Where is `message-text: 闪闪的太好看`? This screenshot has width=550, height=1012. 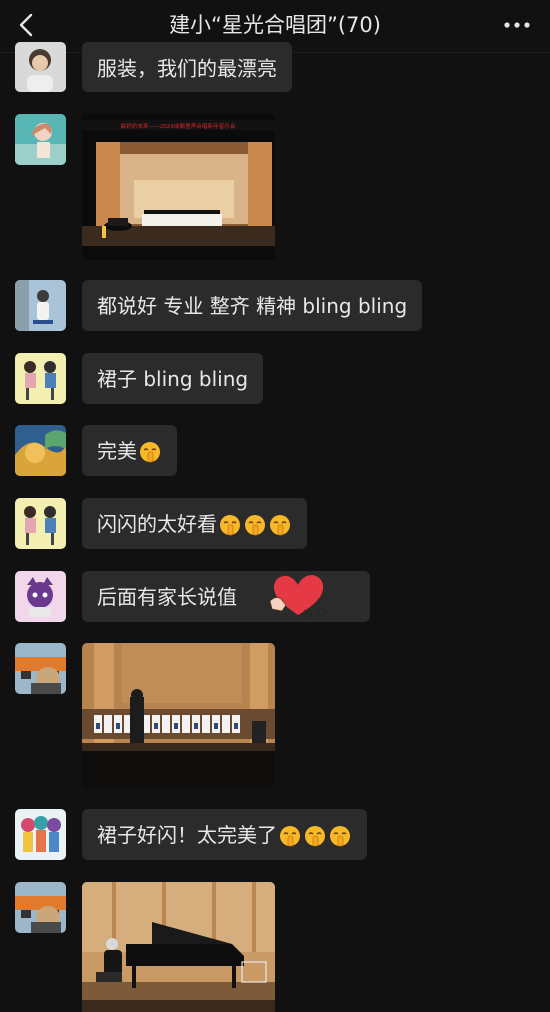 message-text: 闪闪的太好看 is located at coordinates (157, 524).